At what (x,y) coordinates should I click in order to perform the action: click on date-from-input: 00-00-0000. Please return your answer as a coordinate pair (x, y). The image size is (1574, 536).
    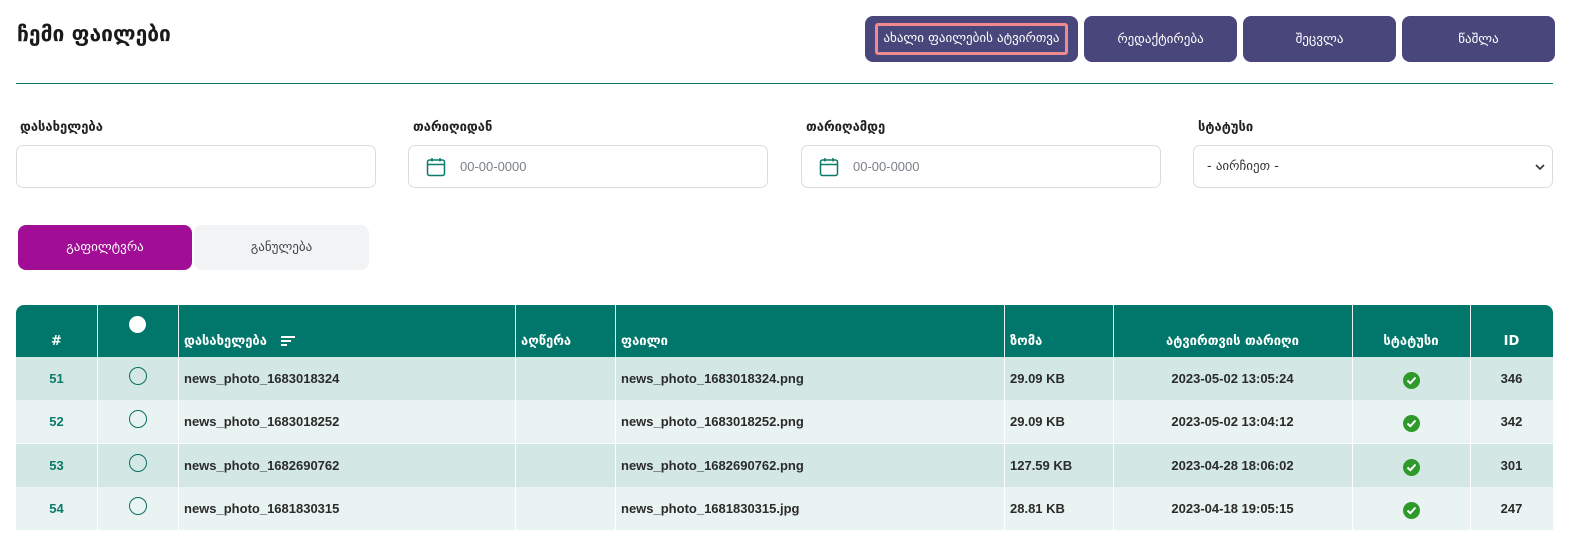
    Looking at the image, I should click on (588, 166).